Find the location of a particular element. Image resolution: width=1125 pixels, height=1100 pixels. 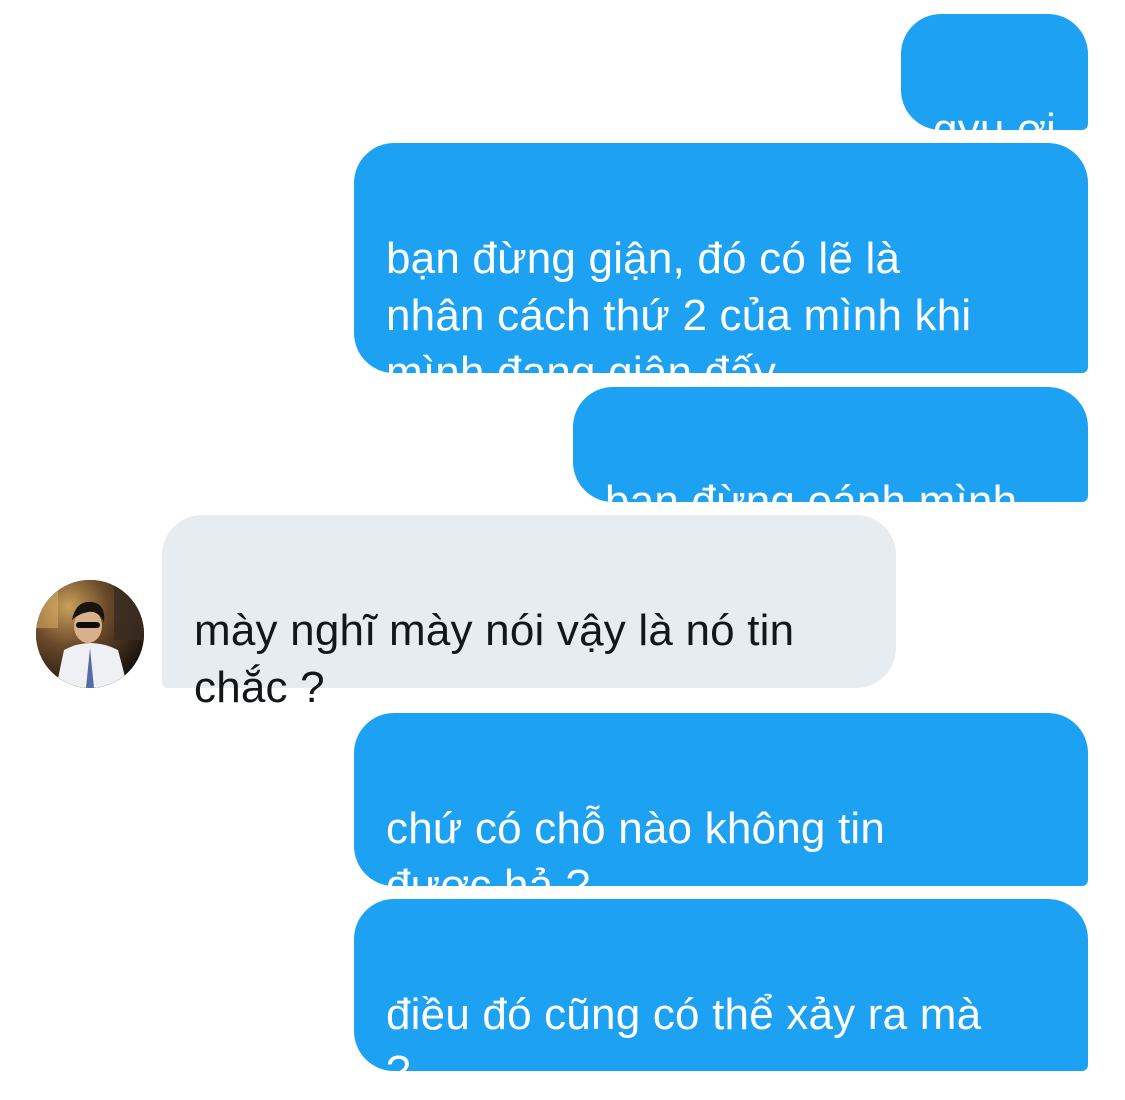

message-text: chứ có chỗ nào không tin được hả ? is located at coordinates (636, 857).